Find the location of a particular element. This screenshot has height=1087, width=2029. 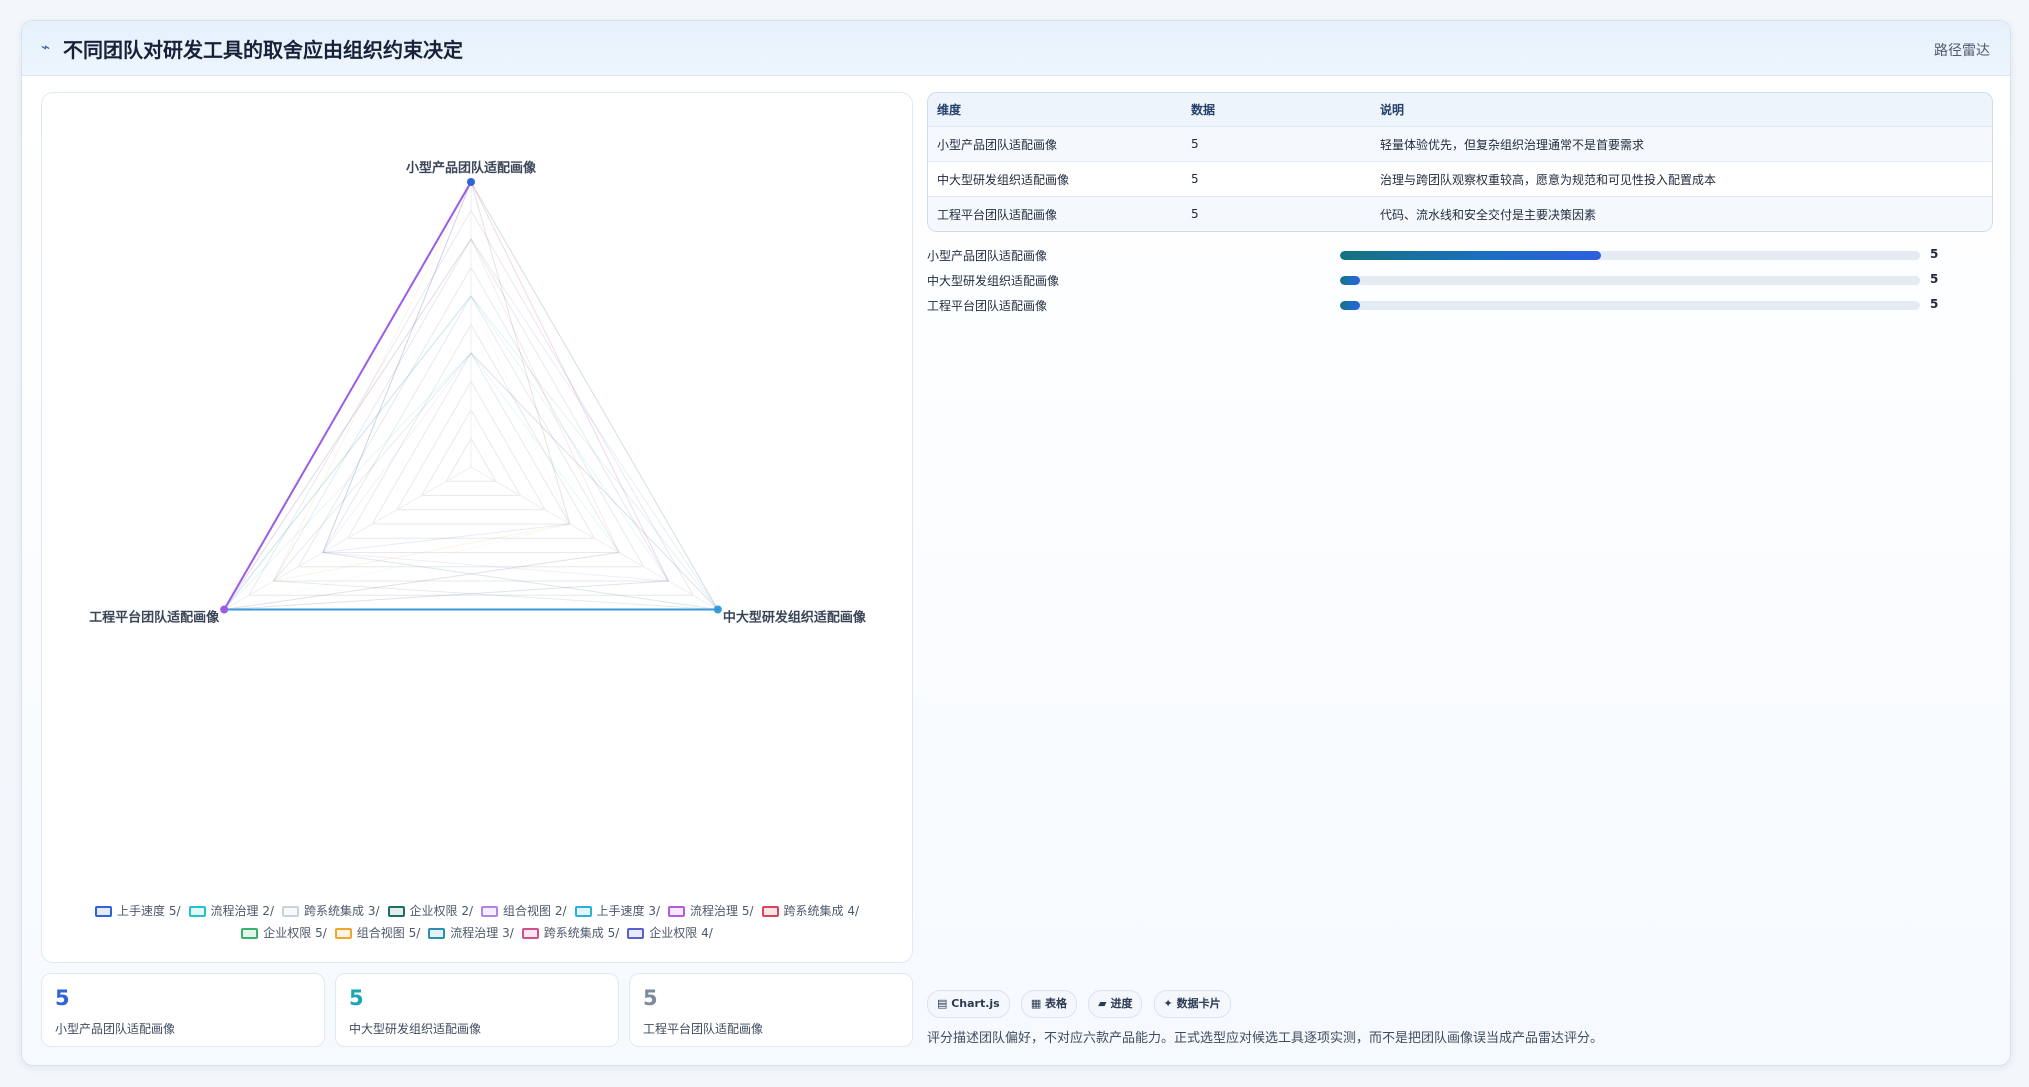

legend-label: 跨系统集成 4/ is located at coordinates (821, 911).